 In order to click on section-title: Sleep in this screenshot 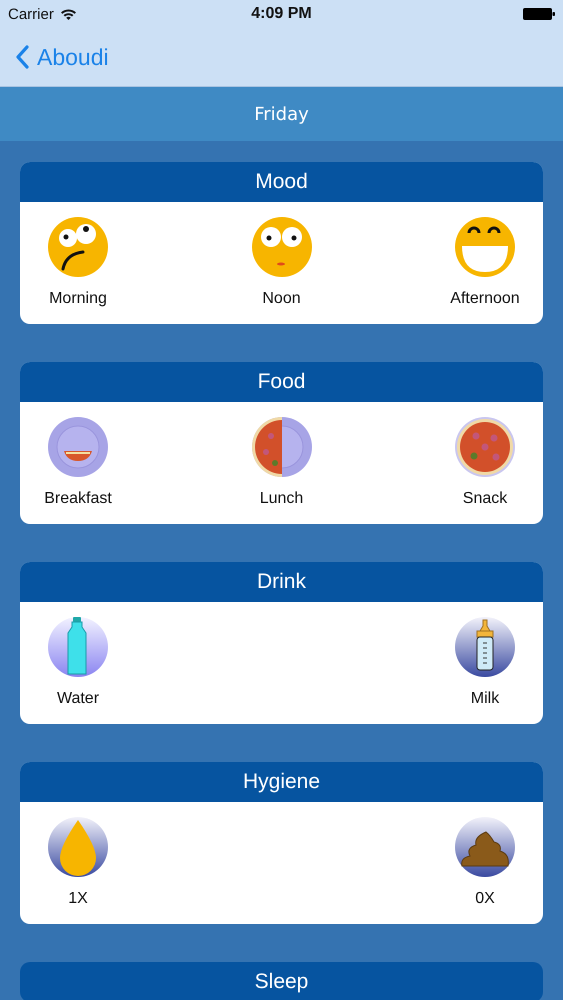, I will do `click(281, 982)`.